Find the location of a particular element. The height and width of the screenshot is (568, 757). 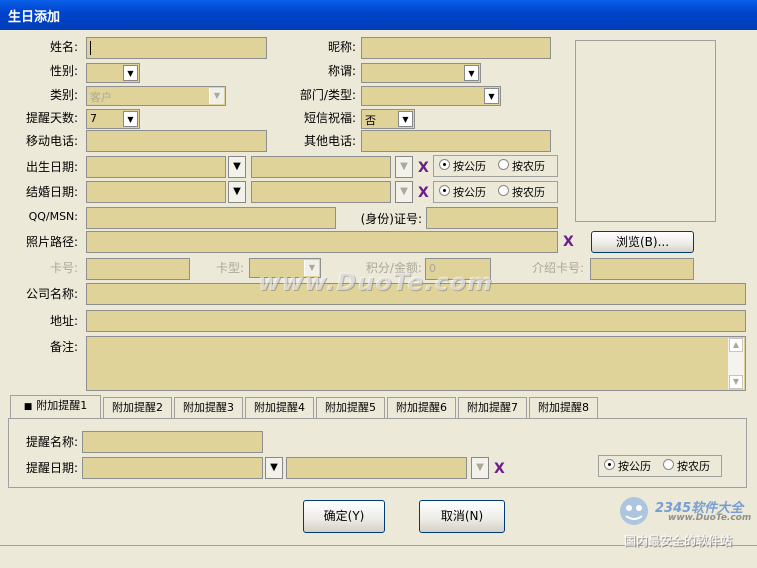

remind-name-field is located at coordinates (172, 442).